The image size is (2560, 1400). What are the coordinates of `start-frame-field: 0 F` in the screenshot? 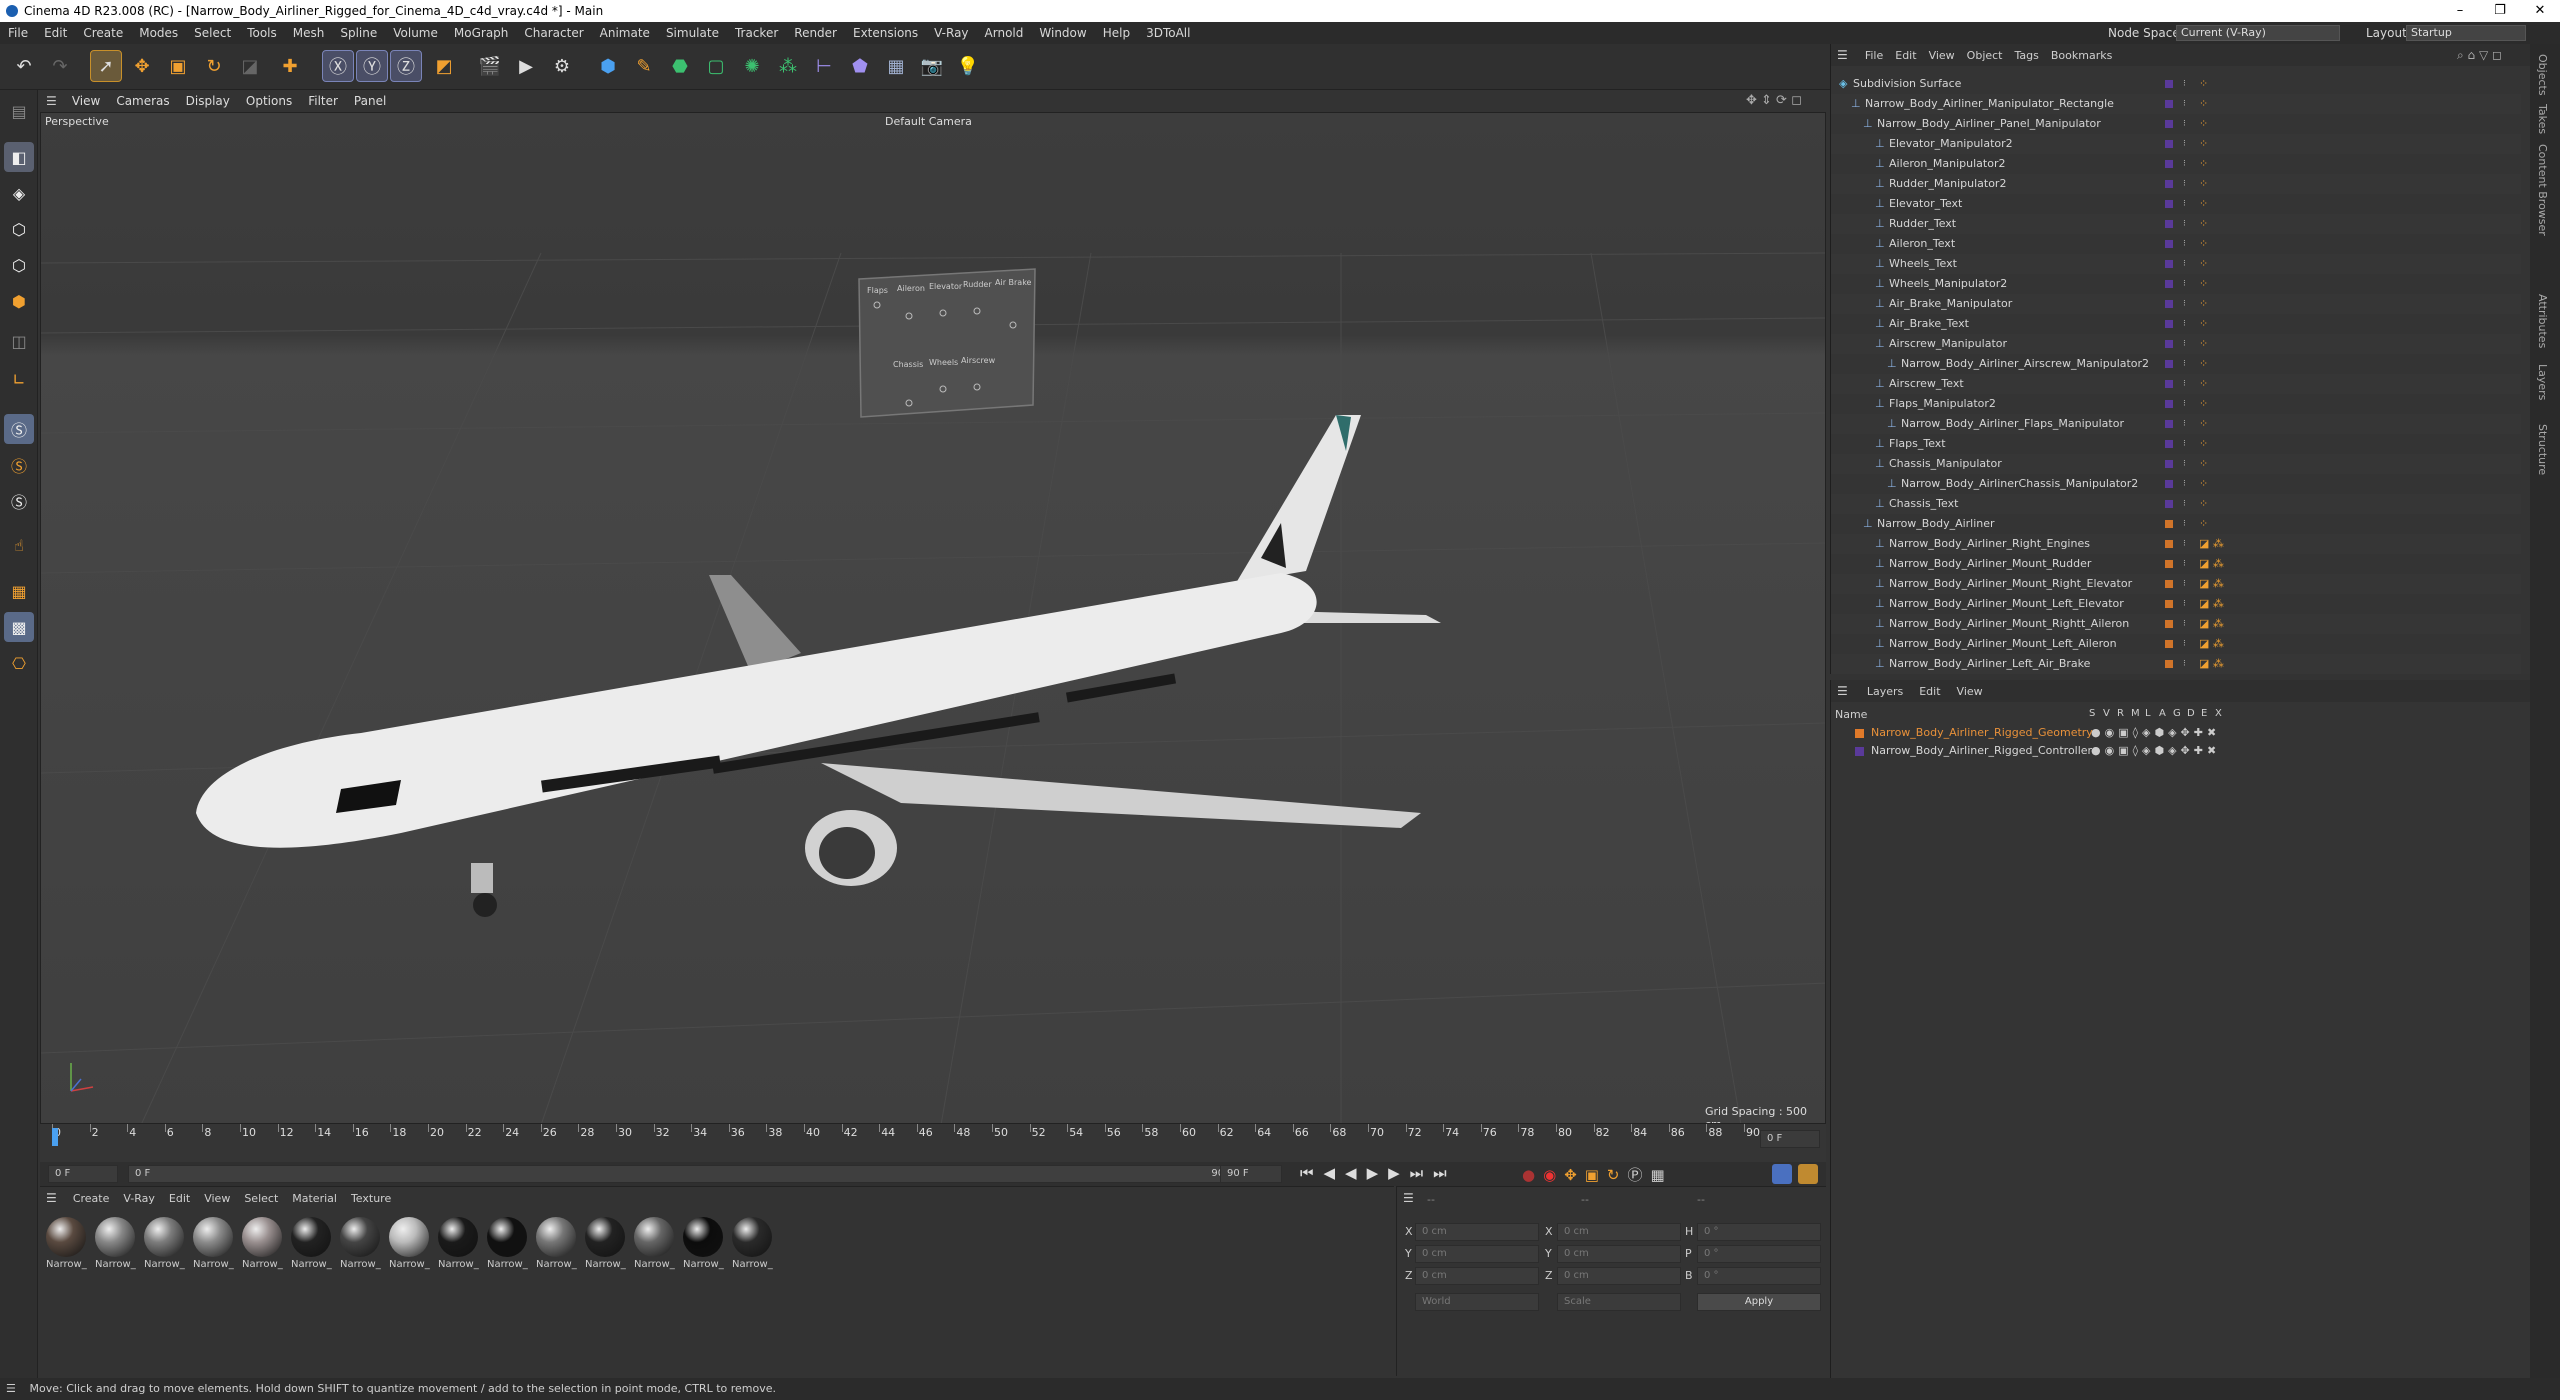 It's located at (83, 1174).